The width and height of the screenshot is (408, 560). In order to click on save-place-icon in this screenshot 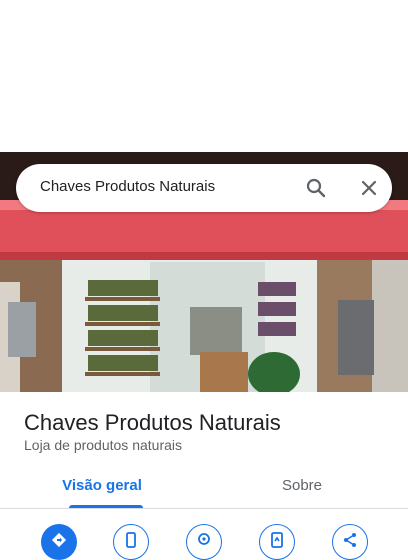, I will do `click(204, 542)`.